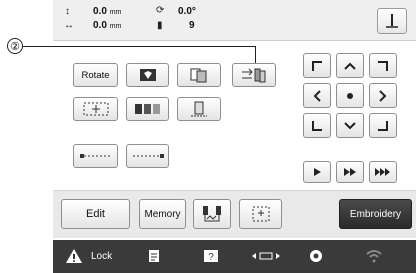  I want to click on move-up-left-button, so click(317, 65).